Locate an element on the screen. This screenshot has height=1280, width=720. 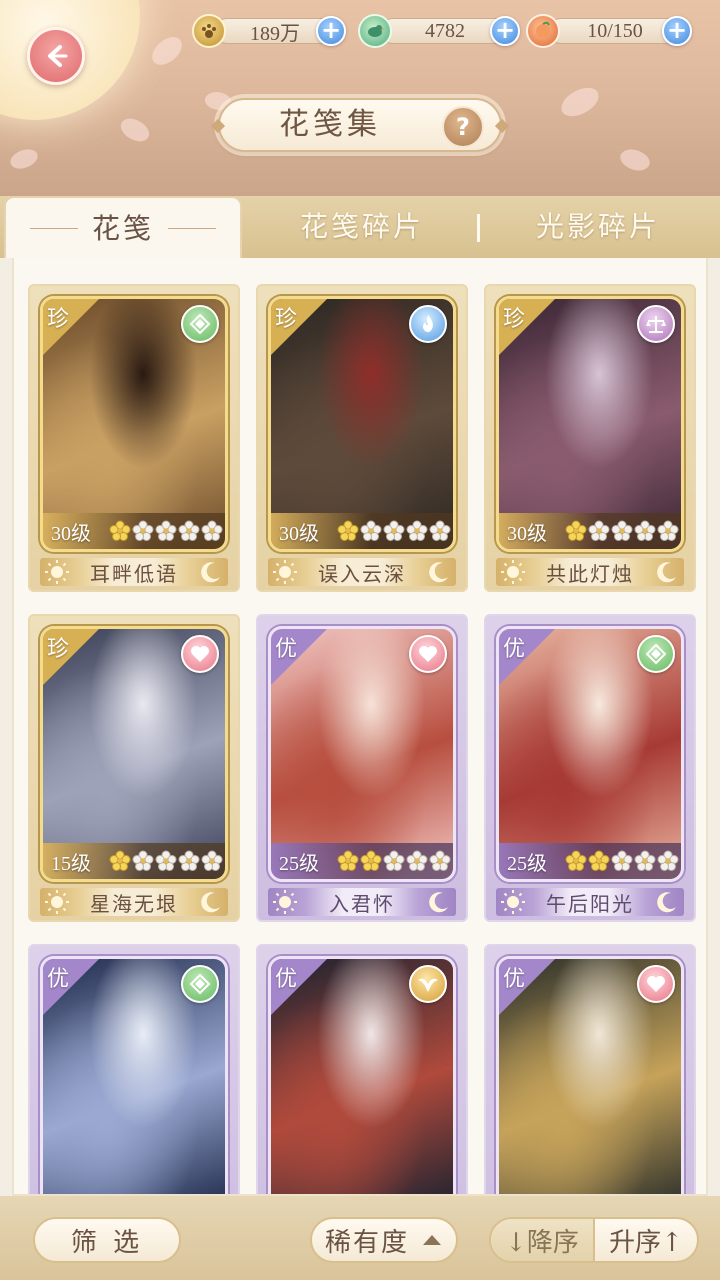
rarity-sort-button: 稀有度 is located at coordinates (384, 1240).